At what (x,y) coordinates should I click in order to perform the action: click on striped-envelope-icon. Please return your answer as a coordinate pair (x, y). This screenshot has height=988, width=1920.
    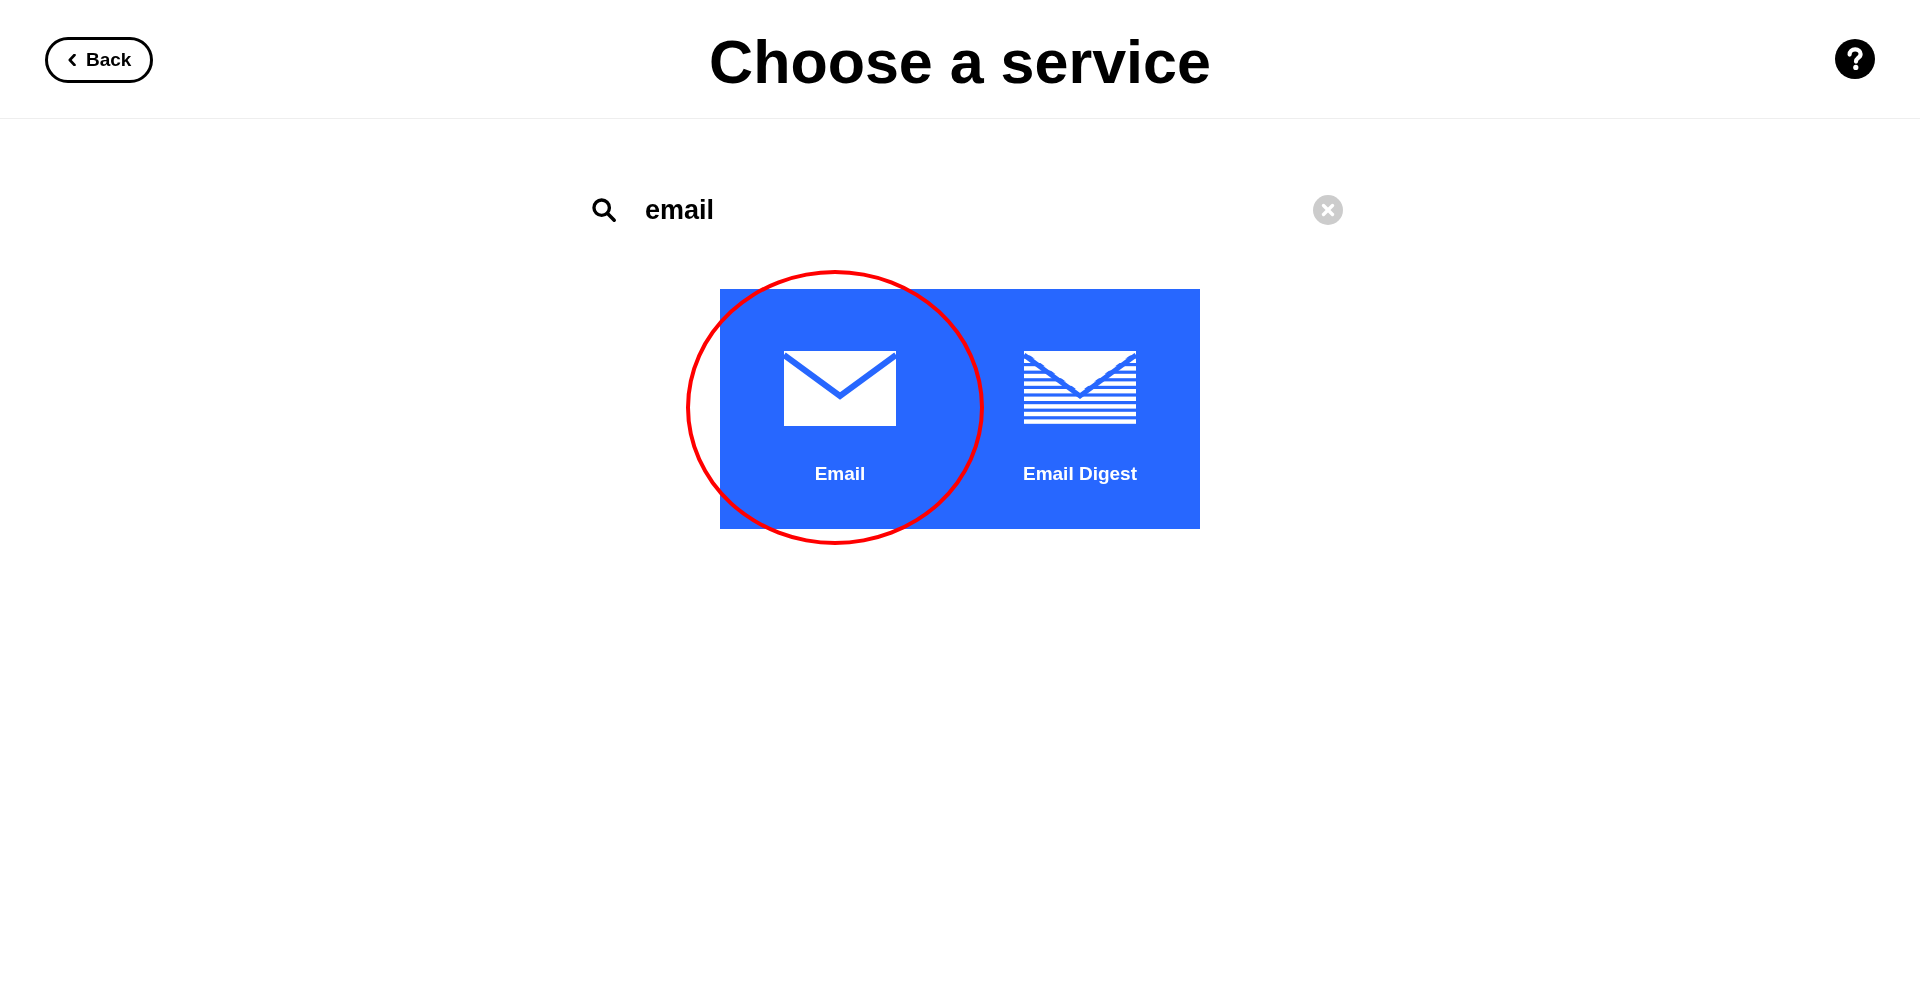
    Looking at the image, I should click on (1080, 388).